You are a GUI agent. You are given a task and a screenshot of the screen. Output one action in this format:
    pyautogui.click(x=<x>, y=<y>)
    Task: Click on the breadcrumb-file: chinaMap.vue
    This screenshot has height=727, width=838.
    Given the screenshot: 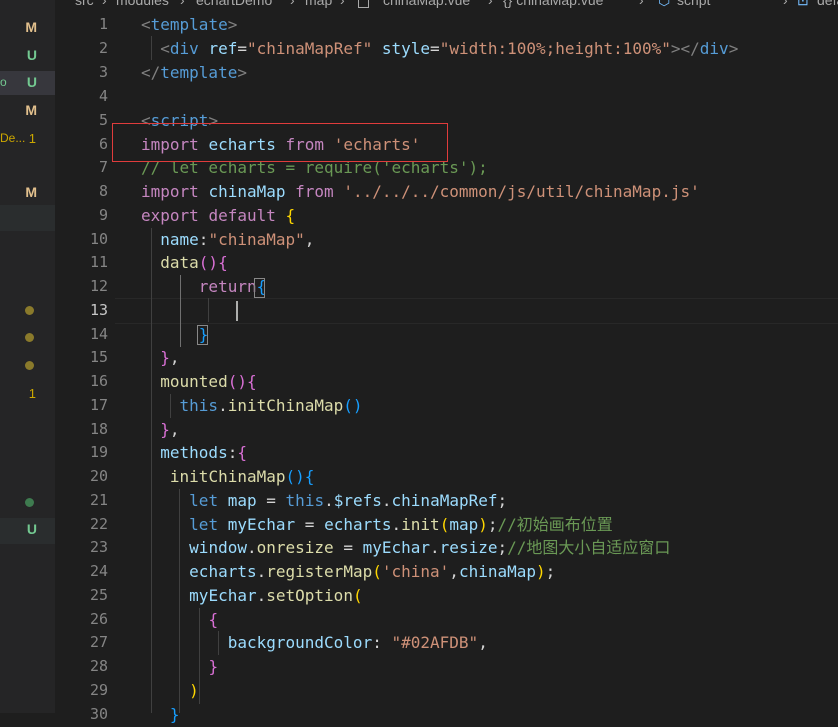 What is the action you would take?
    pyautogui.click(x=426, y=4)
    